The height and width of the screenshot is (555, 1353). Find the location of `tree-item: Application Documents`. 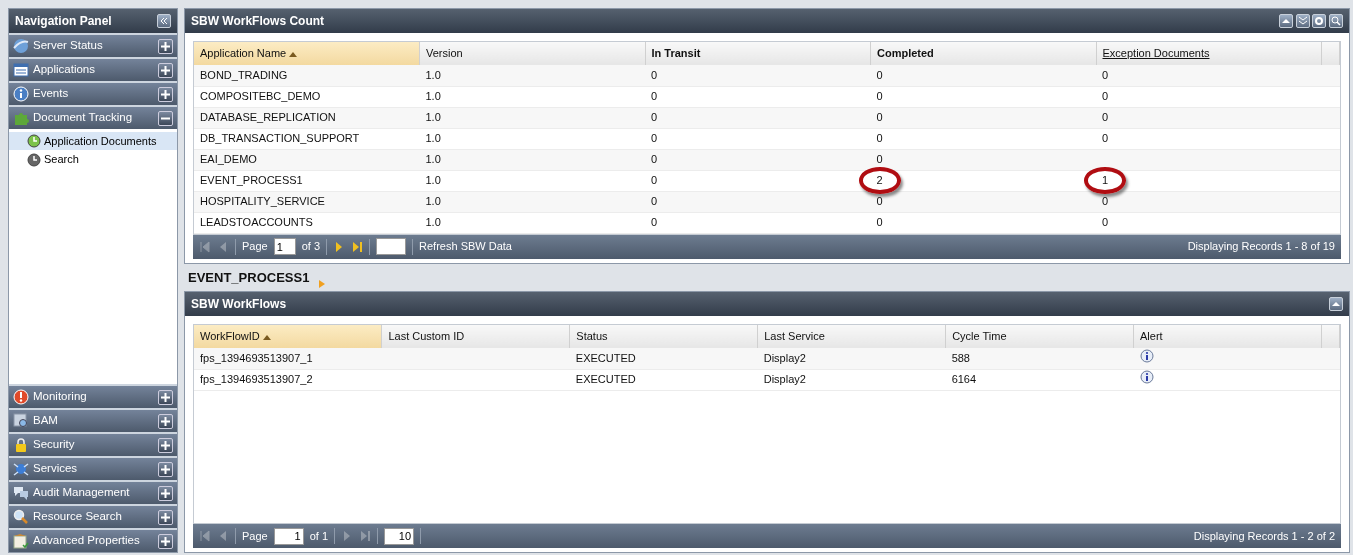

tree-item: Application Documents is located at coordinates (93, 141).